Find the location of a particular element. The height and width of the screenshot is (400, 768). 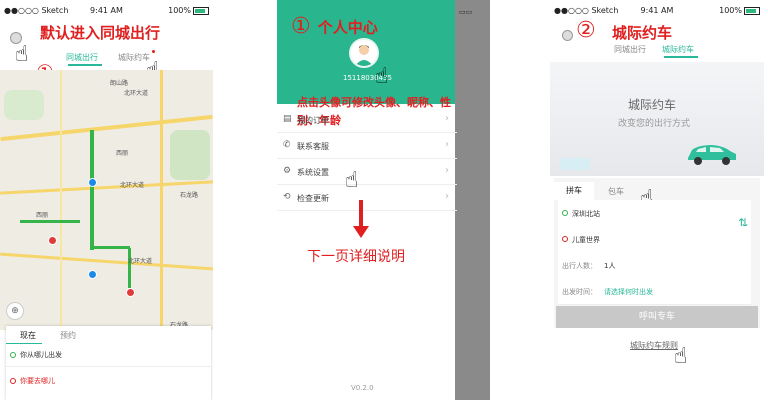

depart-time-row: 出发时间： 请选择何时出发 is located at coordinates (654, 291).